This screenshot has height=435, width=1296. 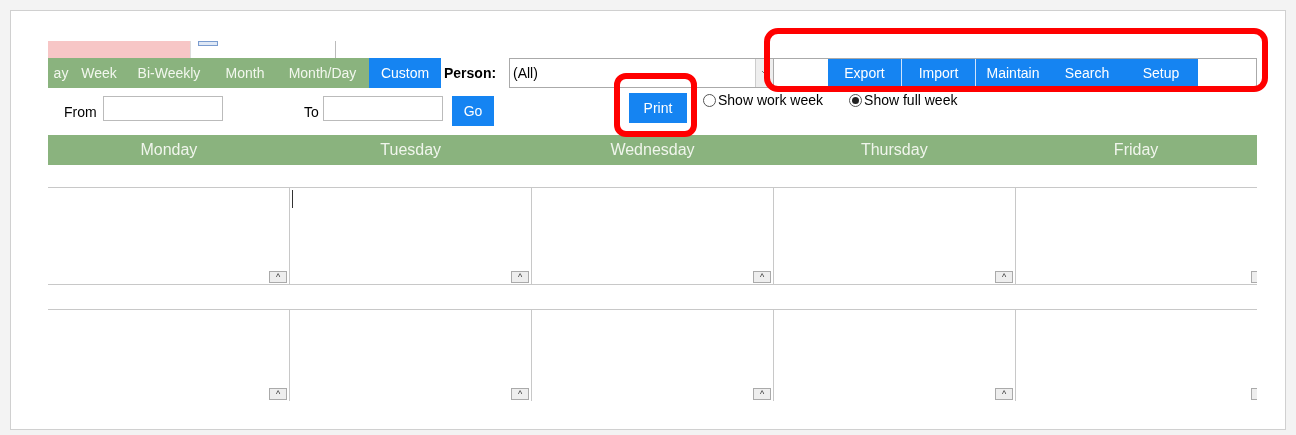 What do you see at coordinates (383, 108) in the screenshot?
I see `to-field` at bounding box center [383, 108].